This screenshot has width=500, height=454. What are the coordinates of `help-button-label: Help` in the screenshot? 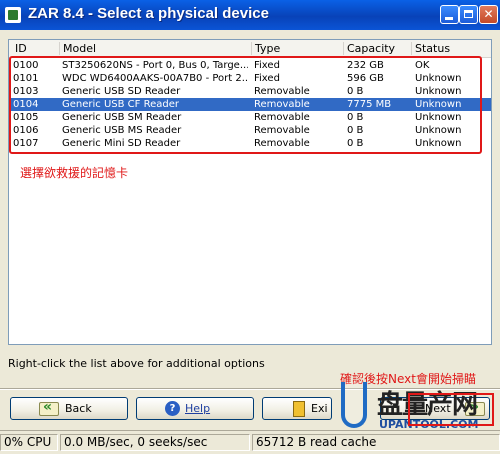 It's located at (198, 408).